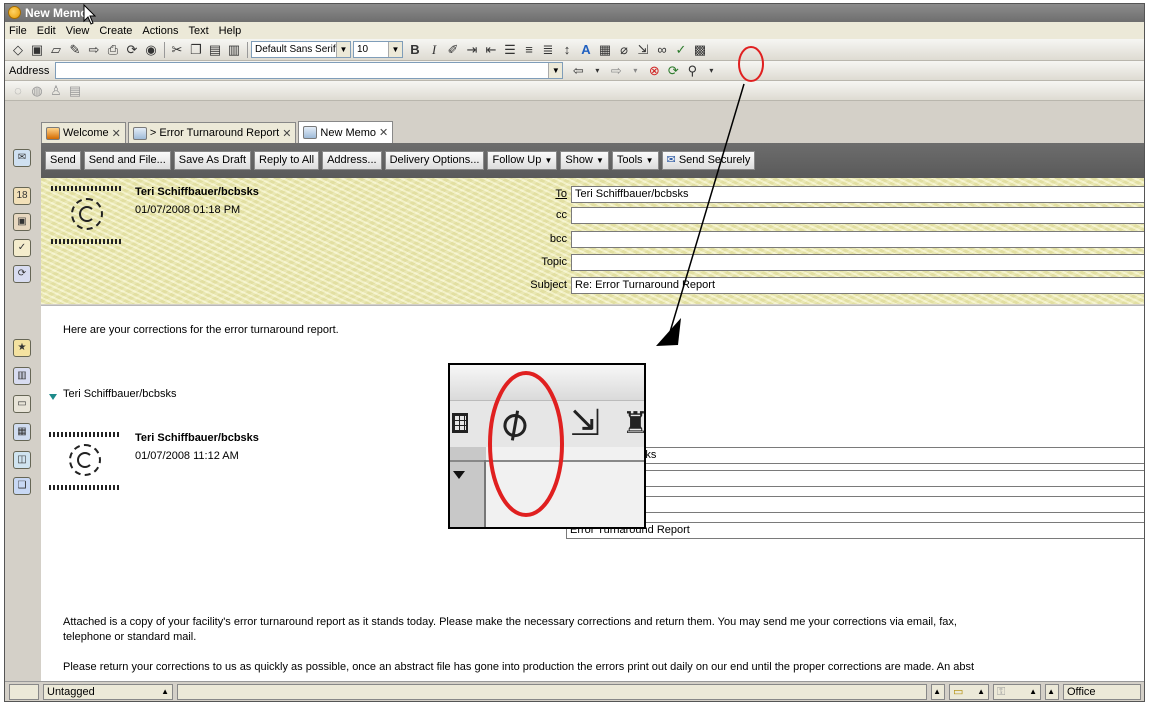  What do you see at coordinates (857, 285) in the screenshot?
I see `subject-field: Re: Error Turnaround Report` at bounding box center [857, 285].